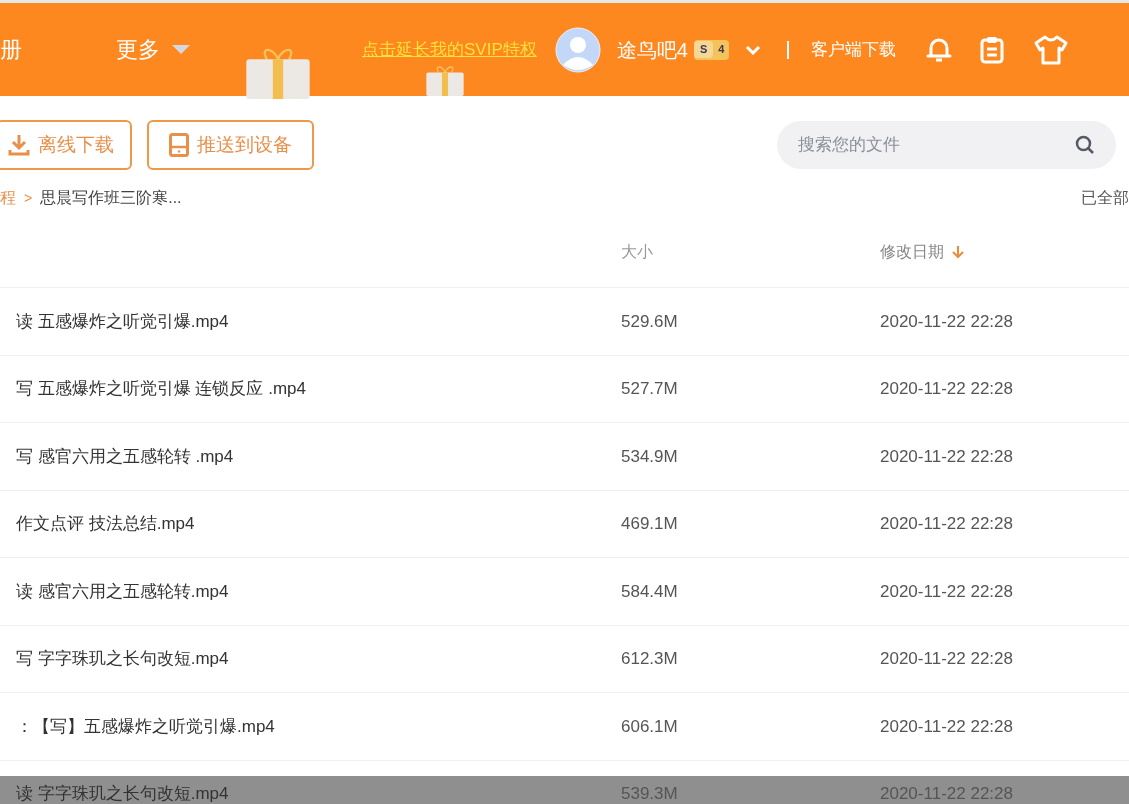 This screenshot has width=1129, height=804. I want to click on nav-link: 册, so click(58, 49).